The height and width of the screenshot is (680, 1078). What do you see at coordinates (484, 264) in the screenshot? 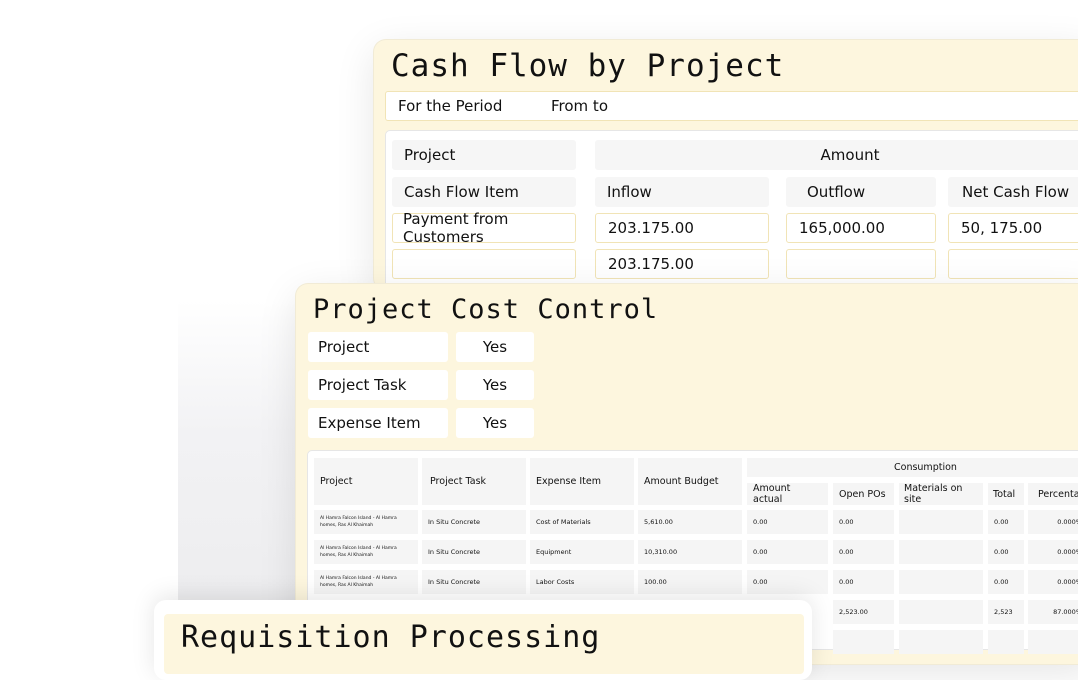
I see `cash-flow-item-cell` at bounding box center [484, 264].